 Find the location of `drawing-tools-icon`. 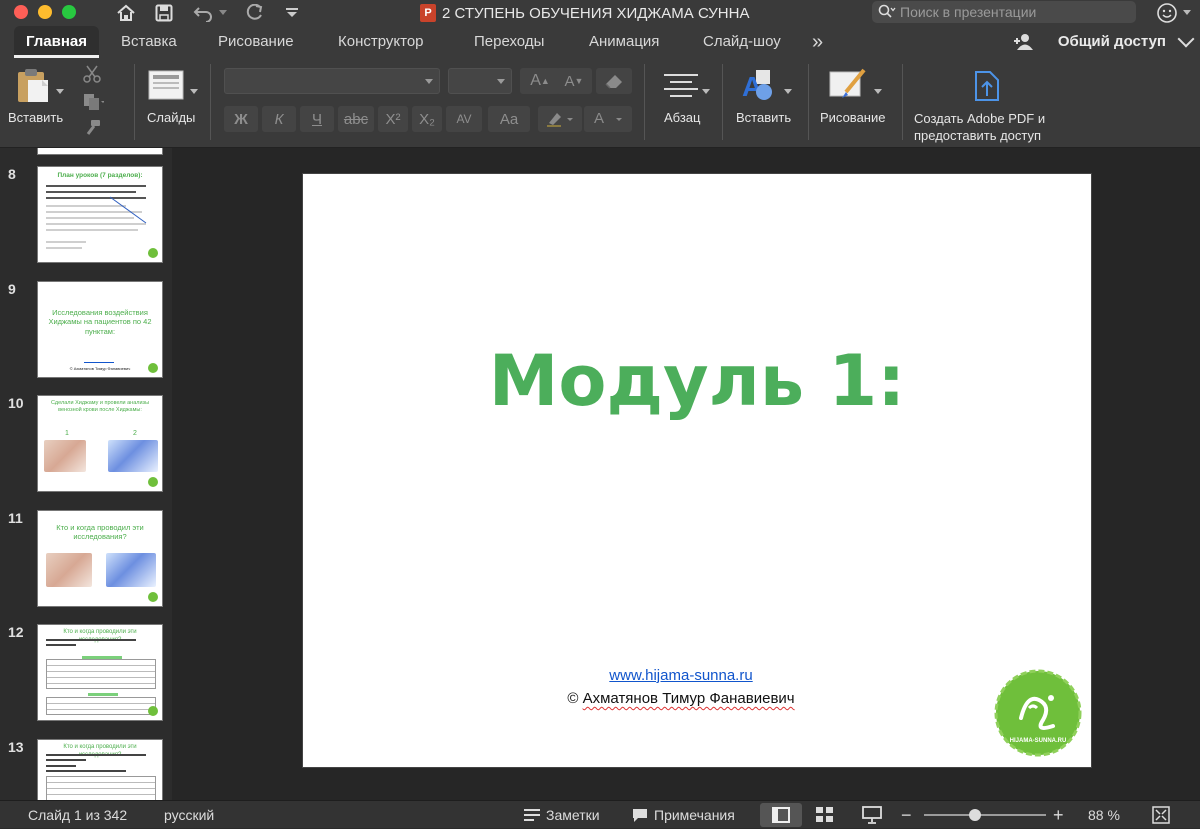

drawing-tools-icon is located at coordinates (849, 88).